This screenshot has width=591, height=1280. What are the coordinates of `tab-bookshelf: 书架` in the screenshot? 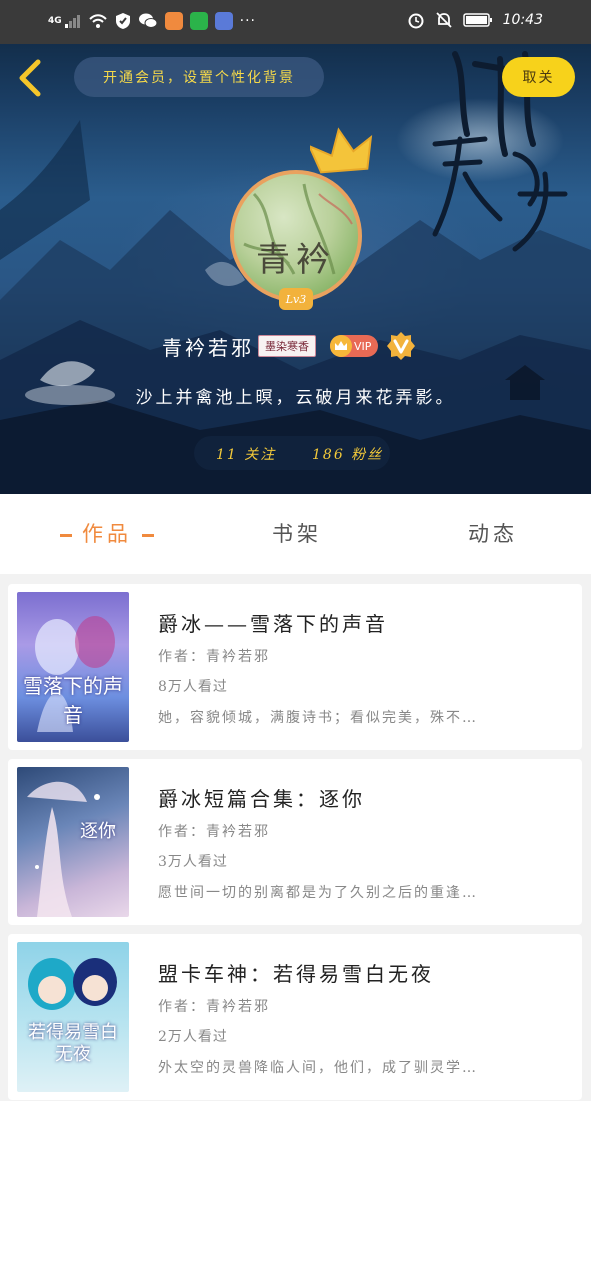 It's located at (297, 533).